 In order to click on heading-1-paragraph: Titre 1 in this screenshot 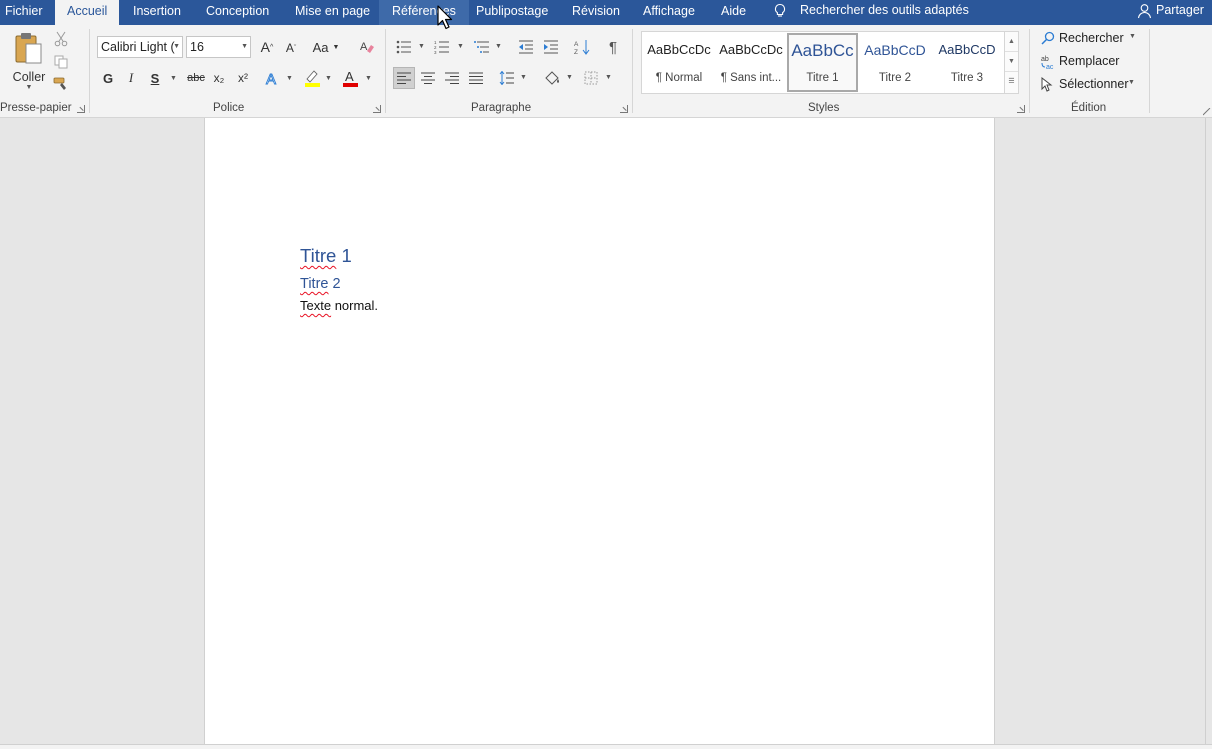, I will do `click(326, 256)`.